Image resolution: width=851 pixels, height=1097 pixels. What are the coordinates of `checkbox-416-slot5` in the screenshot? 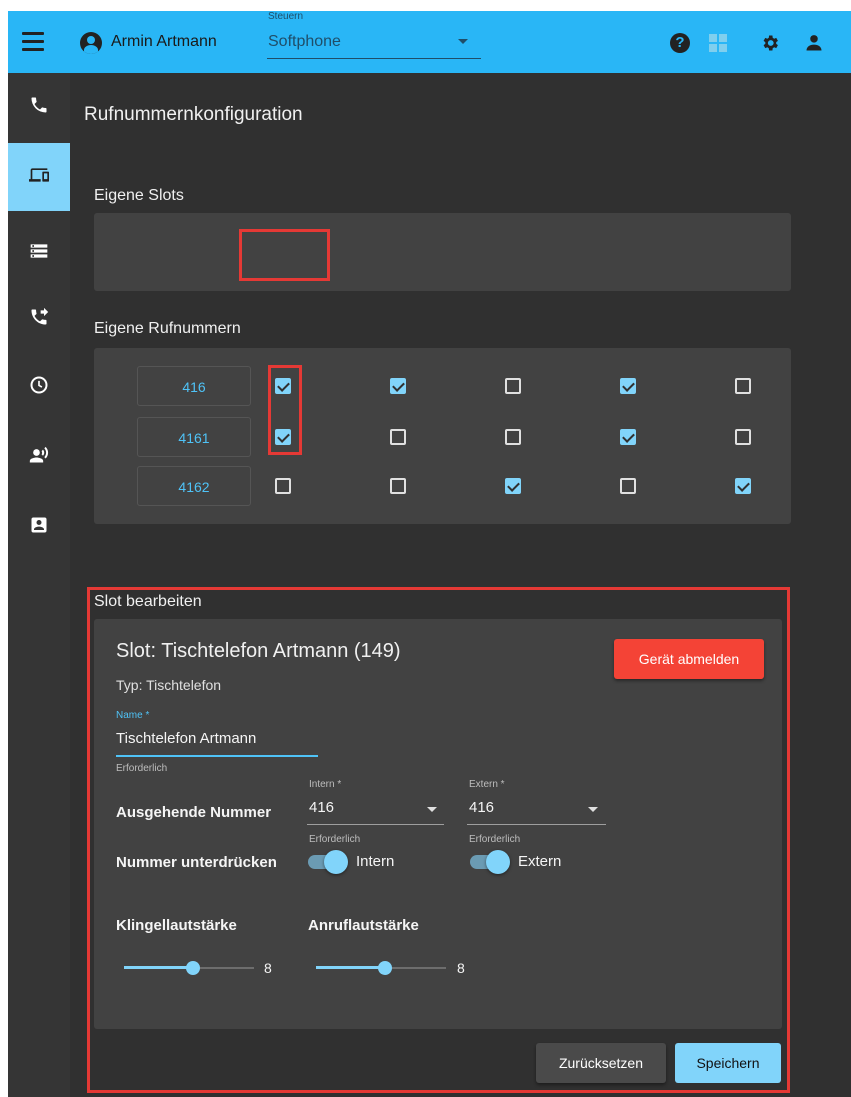 It's located at (743, 386).